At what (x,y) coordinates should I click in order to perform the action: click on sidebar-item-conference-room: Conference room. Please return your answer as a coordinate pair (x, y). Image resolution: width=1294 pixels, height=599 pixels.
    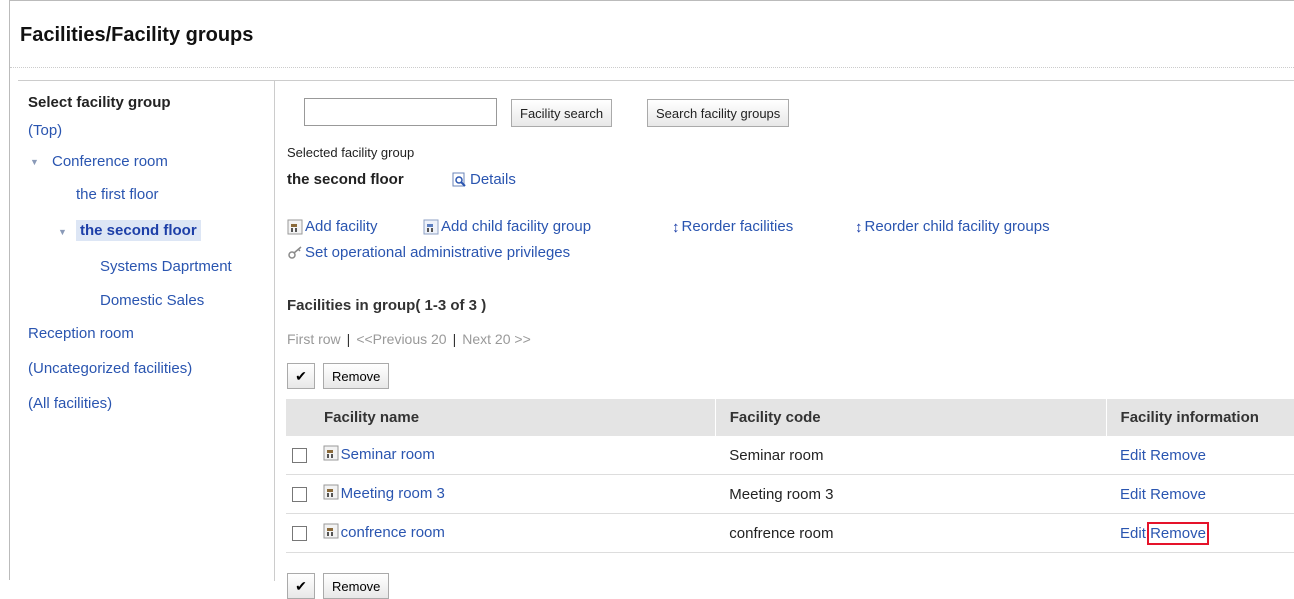
    Looking at the image, I should click on (110, 161).